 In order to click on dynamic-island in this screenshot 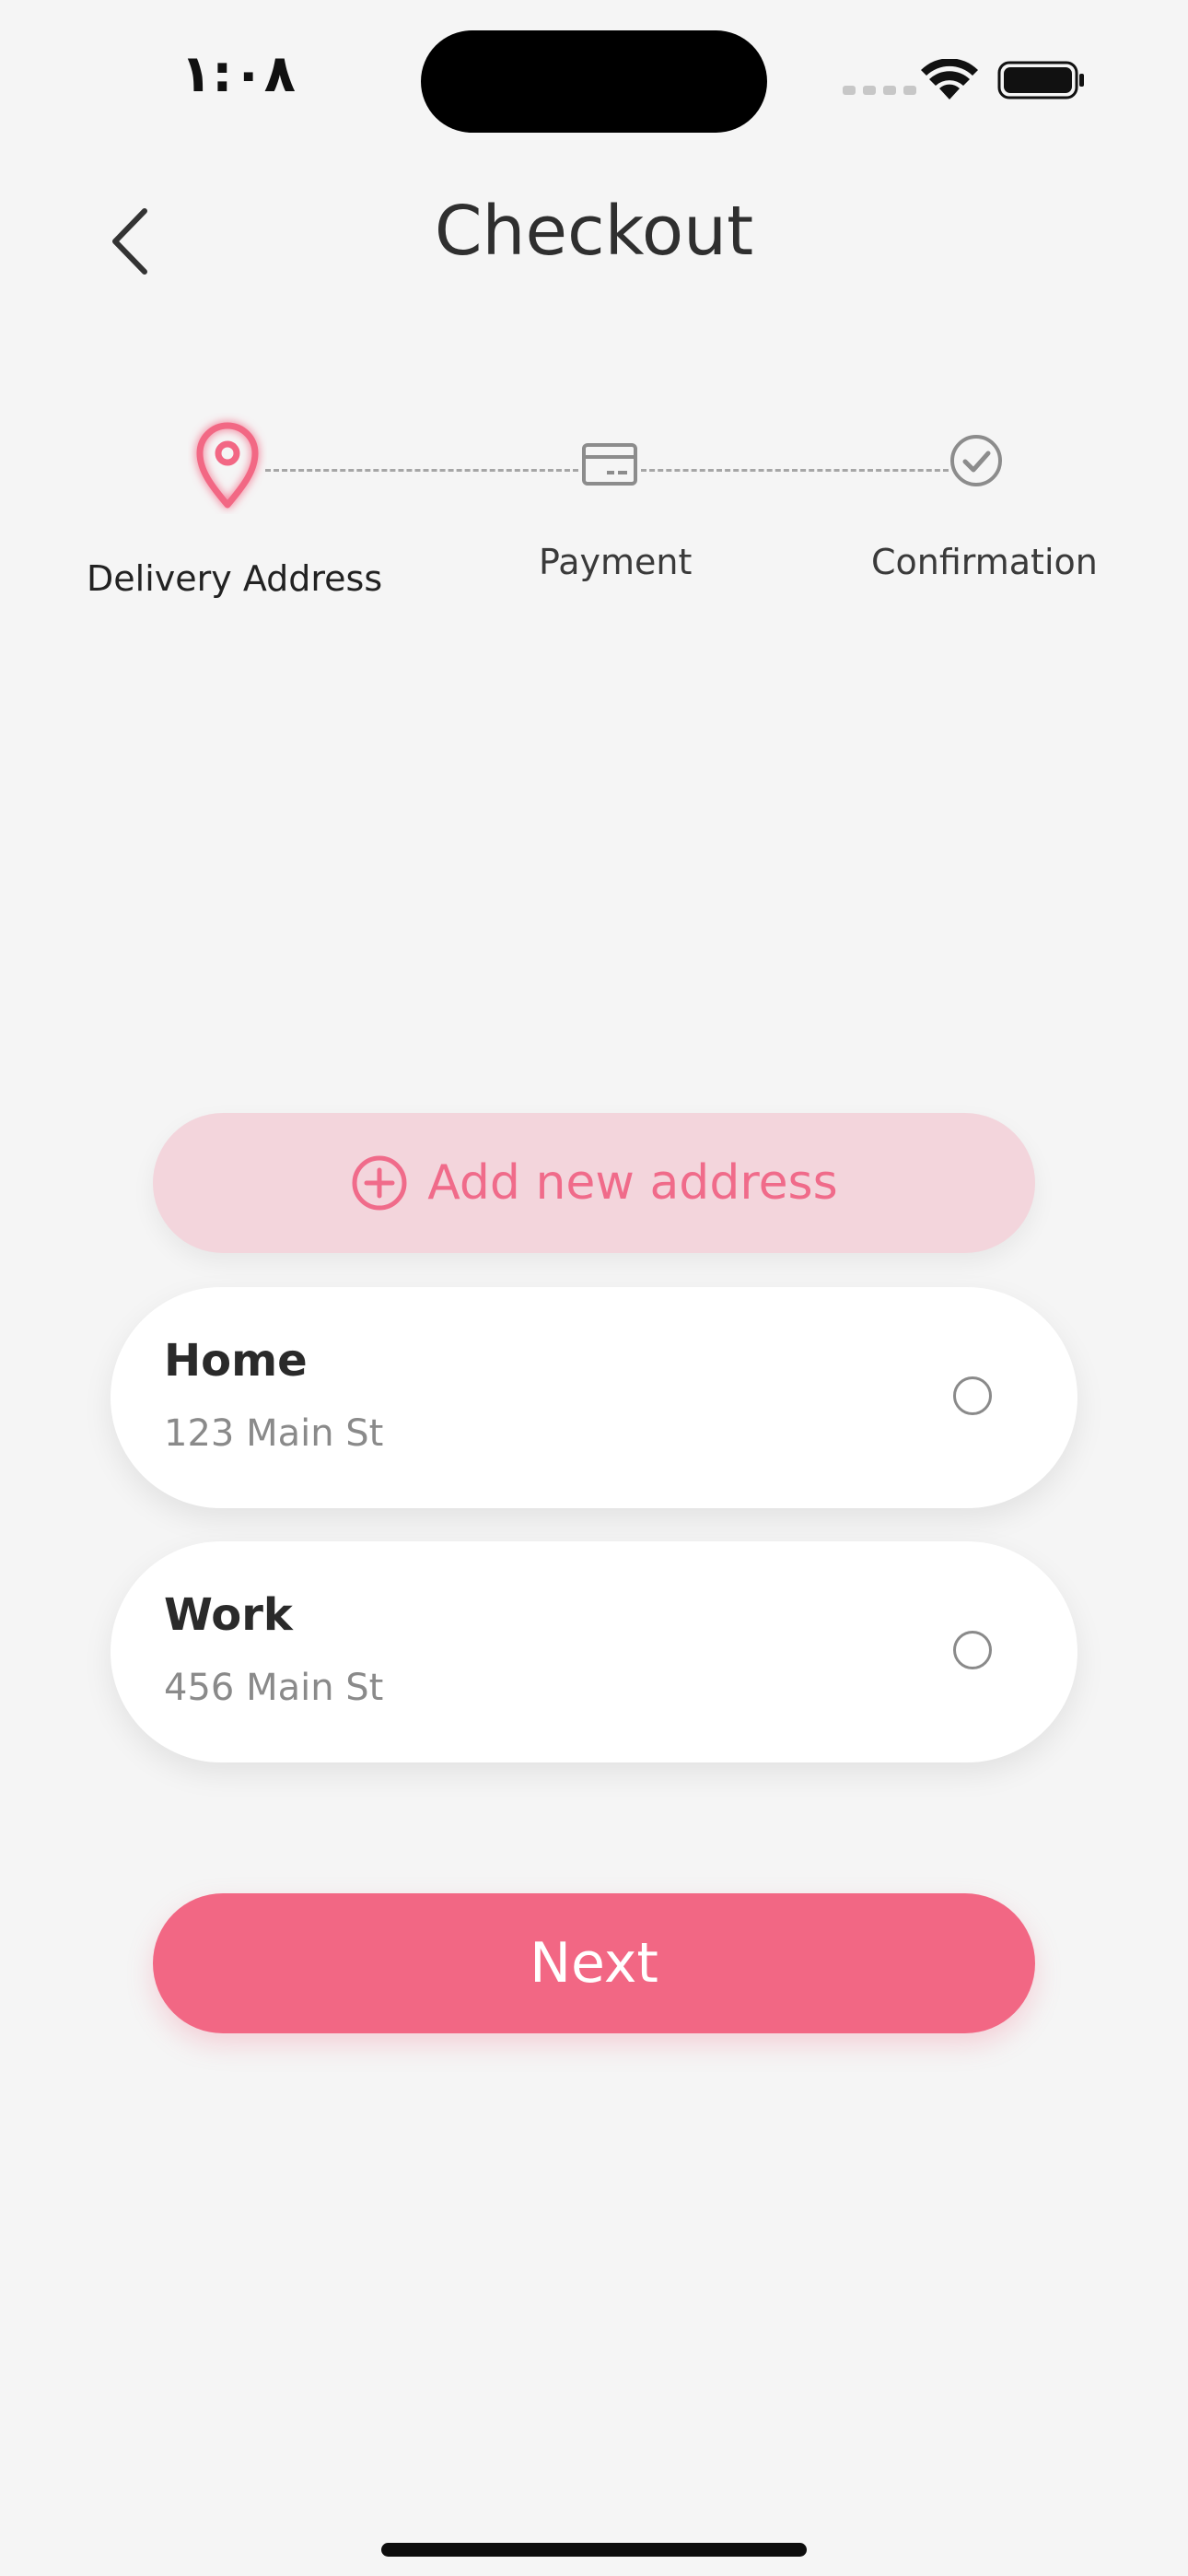, I will do `click(594, 81)`.